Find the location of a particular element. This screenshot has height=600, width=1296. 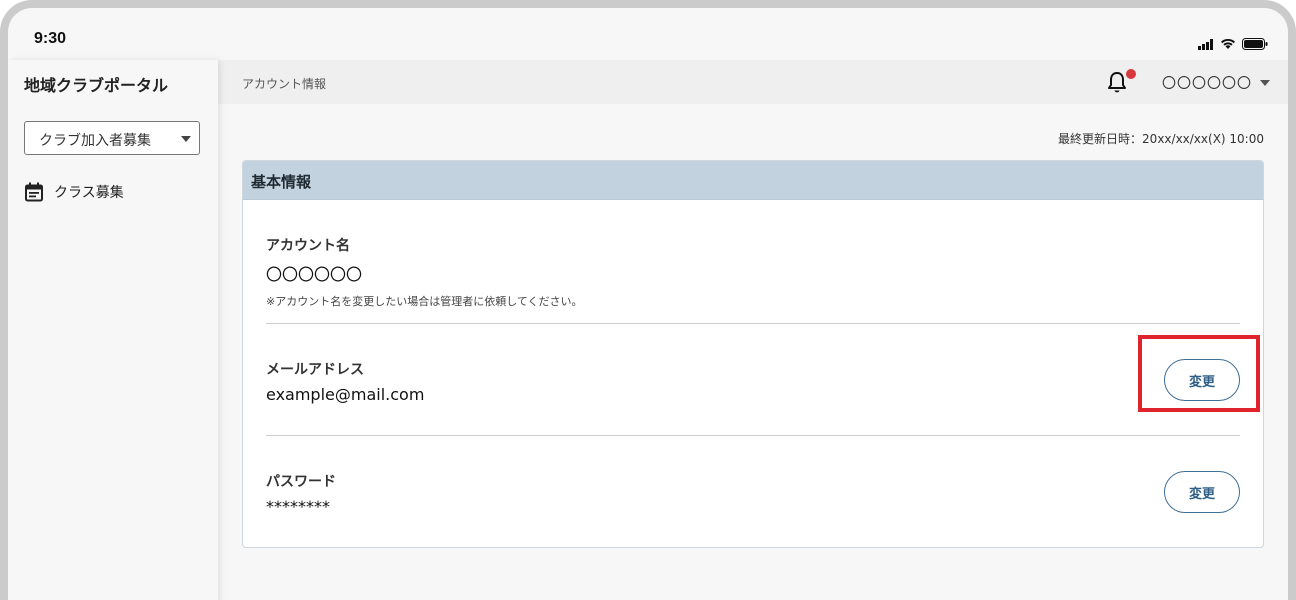

status-icons is located at coordinates (1233, 44).